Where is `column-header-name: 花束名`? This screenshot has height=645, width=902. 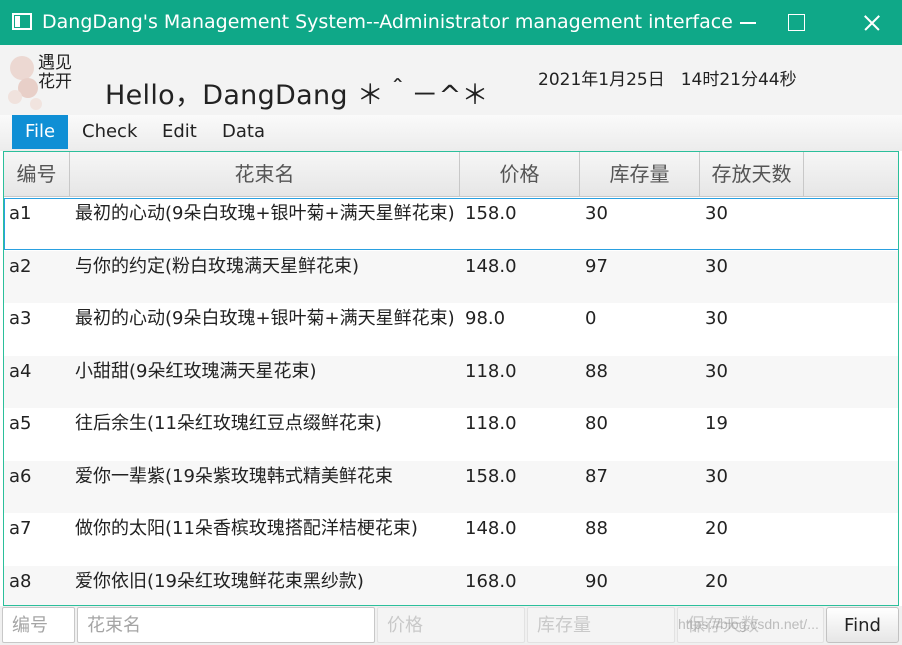
column-header-name: 花束名 is located at coordinates (265, 174).